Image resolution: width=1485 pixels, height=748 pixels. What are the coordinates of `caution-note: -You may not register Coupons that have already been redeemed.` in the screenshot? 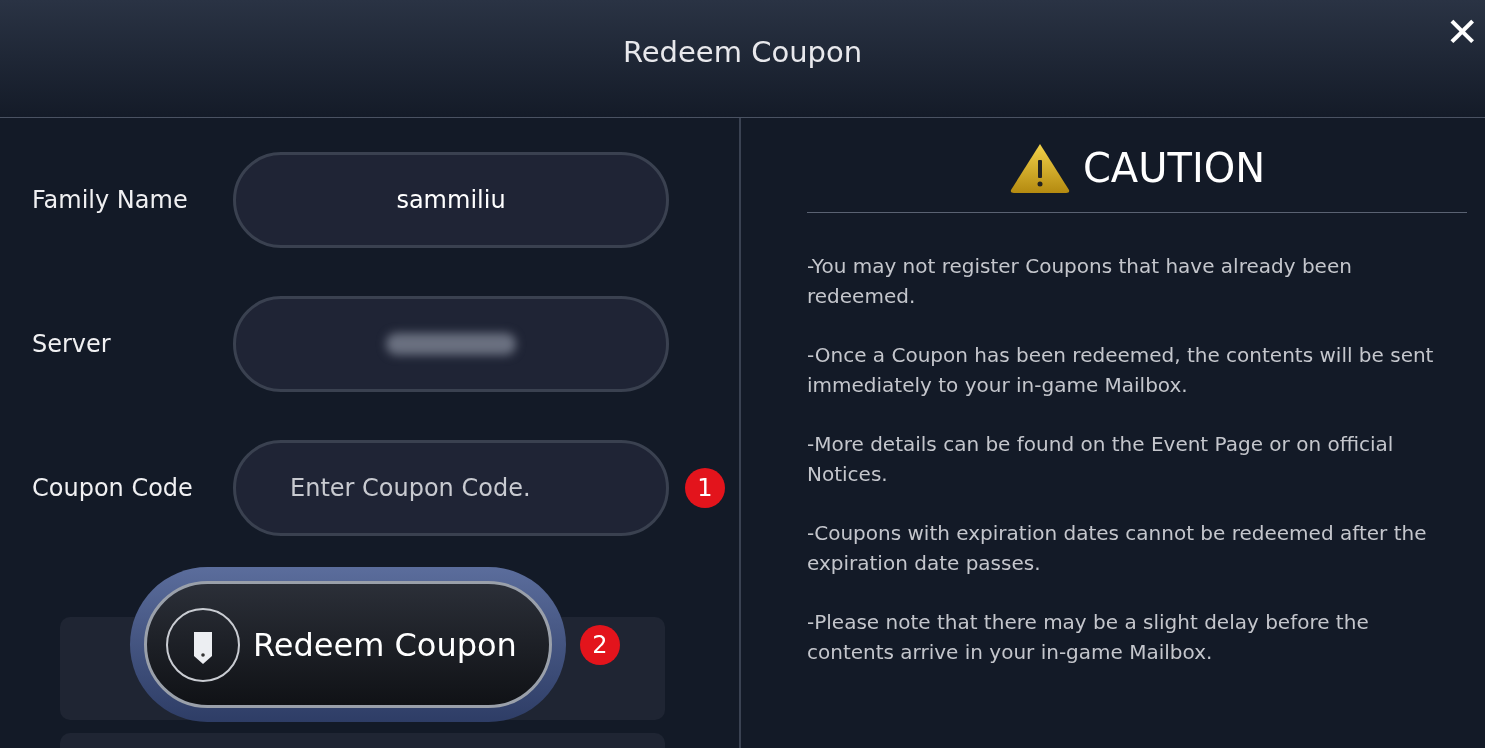 It's located at (1080, 281).